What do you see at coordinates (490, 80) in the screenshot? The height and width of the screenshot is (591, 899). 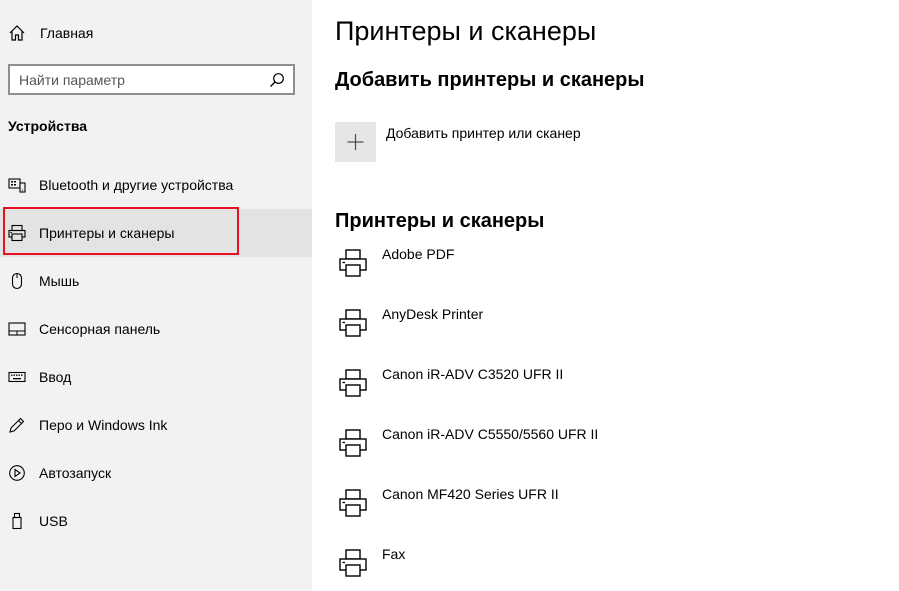 I see `add-section-title: Добавить принтеры и сканеры` at bounding box center [490, 80].